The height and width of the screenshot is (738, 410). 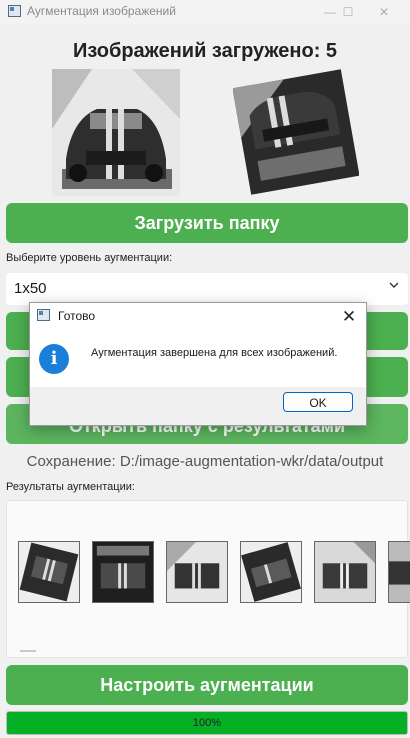 I want to click on augmentation-level-label: Выберите уровень аугментации:, so click(x=89, y=258).